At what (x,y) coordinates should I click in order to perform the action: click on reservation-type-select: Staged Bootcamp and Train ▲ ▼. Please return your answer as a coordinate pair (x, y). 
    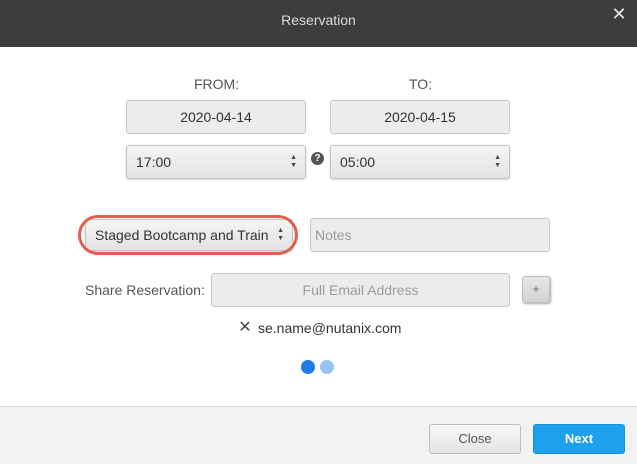
    Looking at the image, I should click on (189, 235).